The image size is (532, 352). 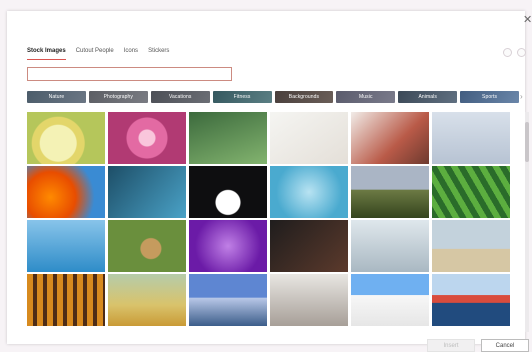 I want to click on insert-button: Insert, so click(x=451, y=345).